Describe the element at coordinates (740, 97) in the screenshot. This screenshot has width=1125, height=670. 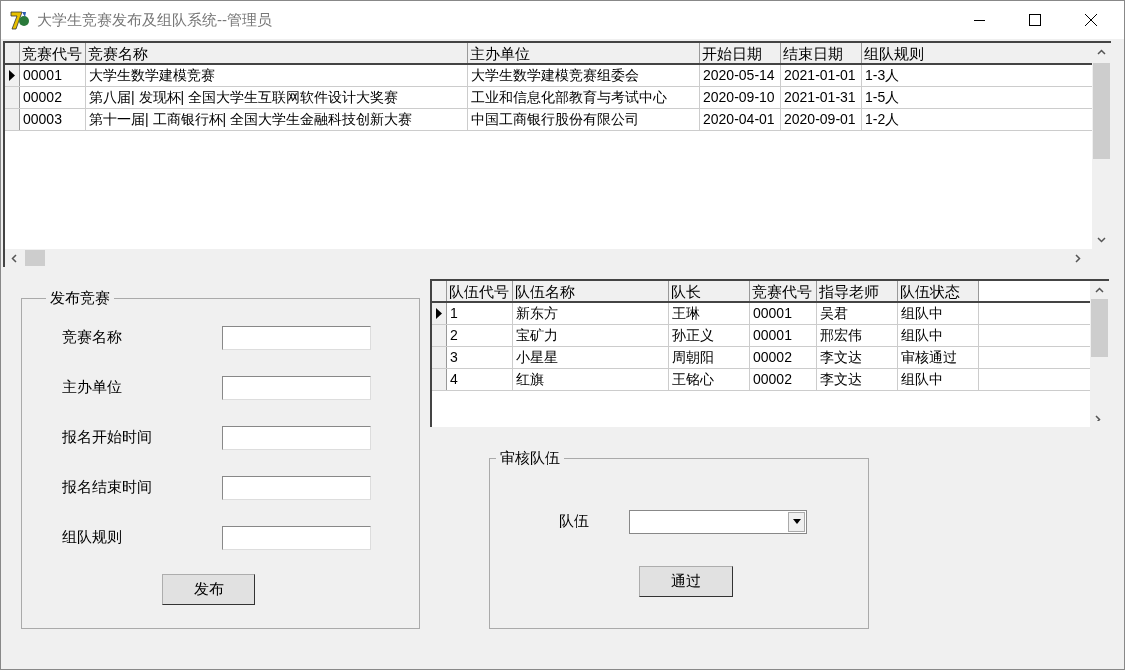
I see `table-cell: 2020-09-10` at that location.